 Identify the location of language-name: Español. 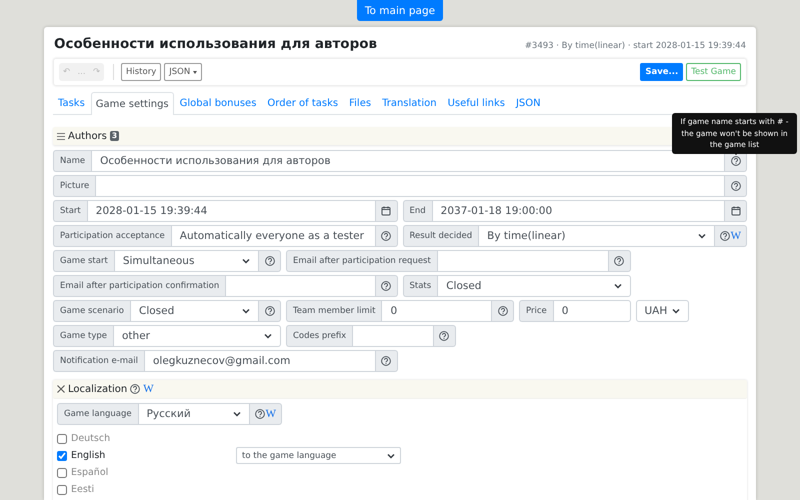
(90, 472).